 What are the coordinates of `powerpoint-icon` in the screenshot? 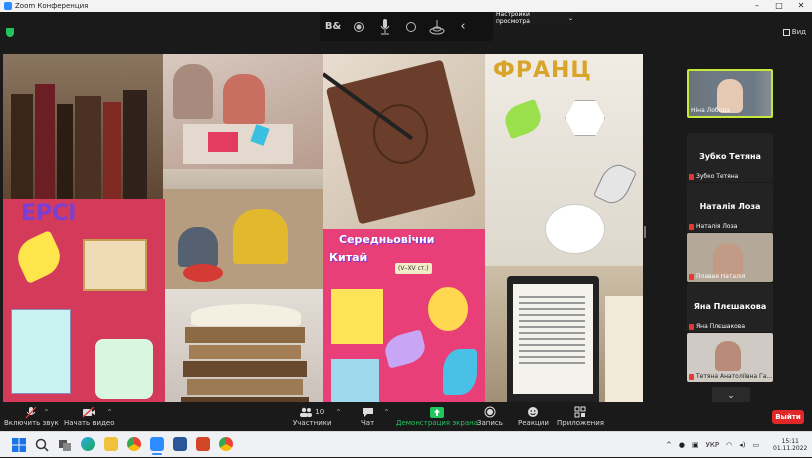 It's located at (203, 444).